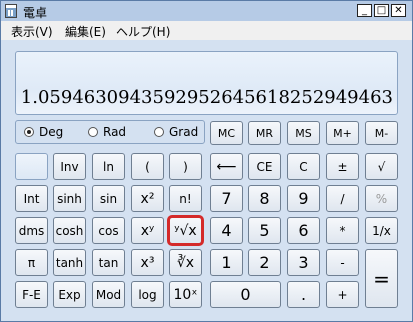 This screenshot has width=413, height=322. What do you see at coordinates (303, 133) in the screenshot?
I see `ms-button: MS` at bounding box center [303, 133].